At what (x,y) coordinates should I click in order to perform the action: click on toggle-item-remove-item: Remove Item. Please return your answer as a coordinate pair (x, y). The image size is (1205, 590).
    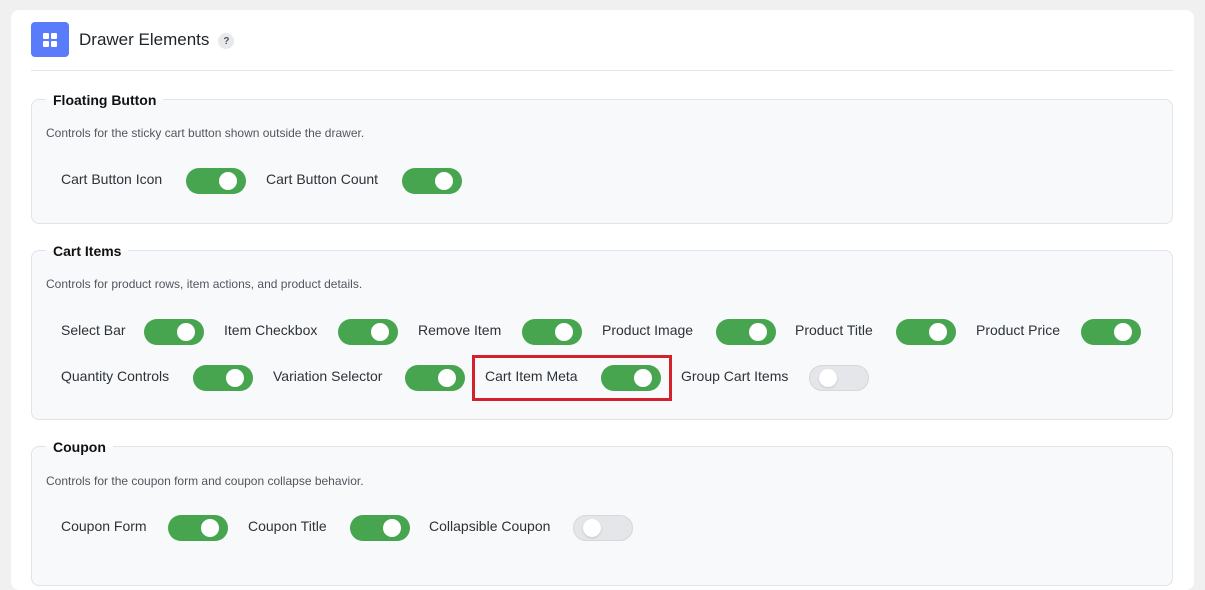
    Looking at the image, I should click on (459, 330).